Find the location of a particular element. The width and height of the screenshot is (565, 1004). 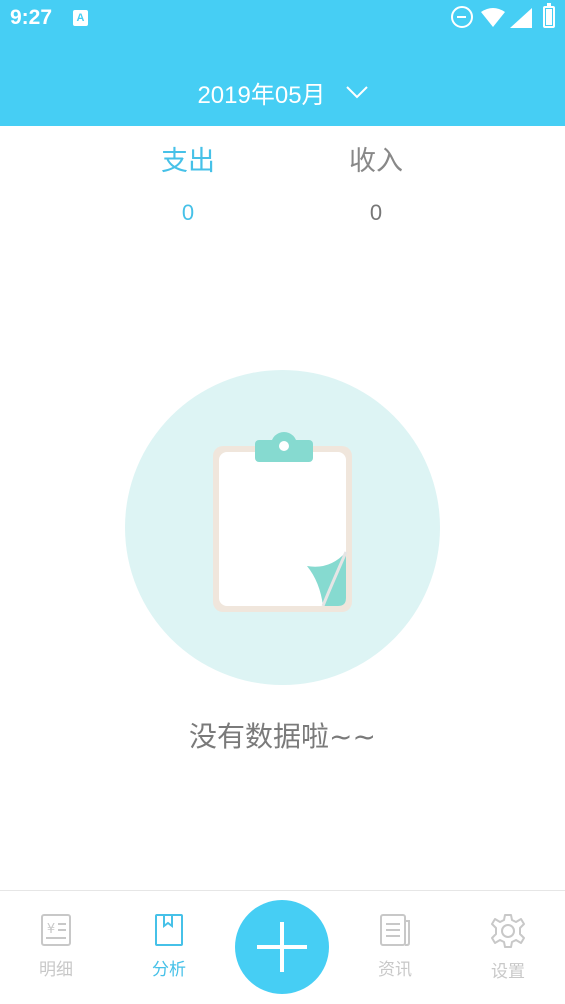

chevron-down-icon is located at coordinates (356, 92).